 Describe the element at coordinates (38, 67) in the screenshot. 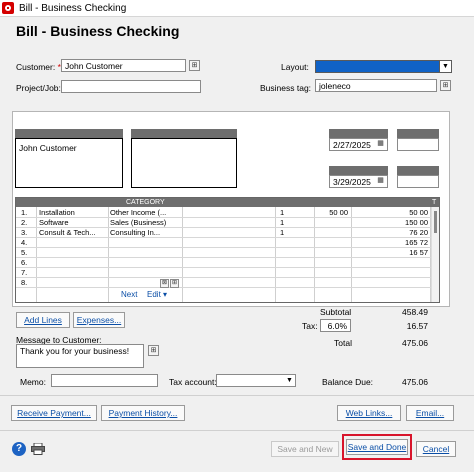

I see `customer-label: Customer: *` at that location.